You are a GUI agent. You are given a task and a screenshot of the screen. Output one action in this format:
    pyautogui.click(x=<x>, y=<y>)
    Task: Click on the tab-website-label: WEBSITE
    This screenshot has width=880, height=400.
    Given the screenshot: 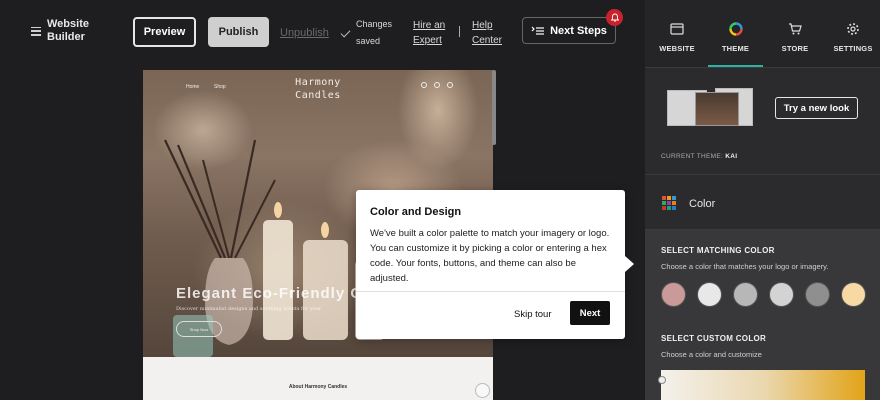 What is the action you would take?
    pyautogui.click(x=677, y=48)
    